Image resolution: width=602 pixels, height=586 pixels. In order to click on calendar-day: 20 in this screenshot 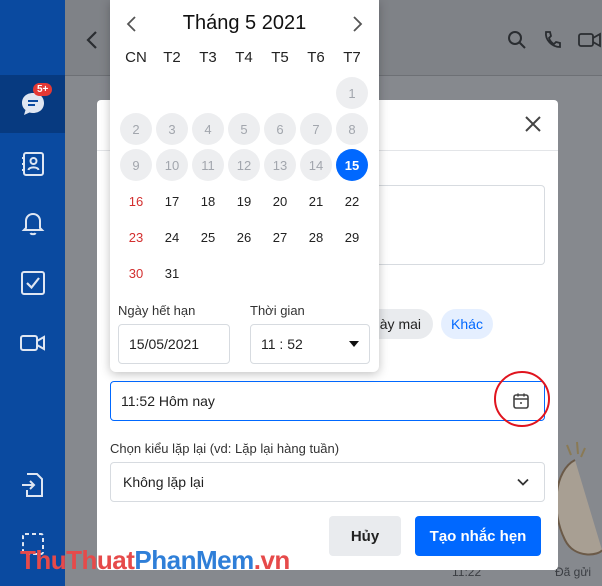, I will do `click(280, 201)`.